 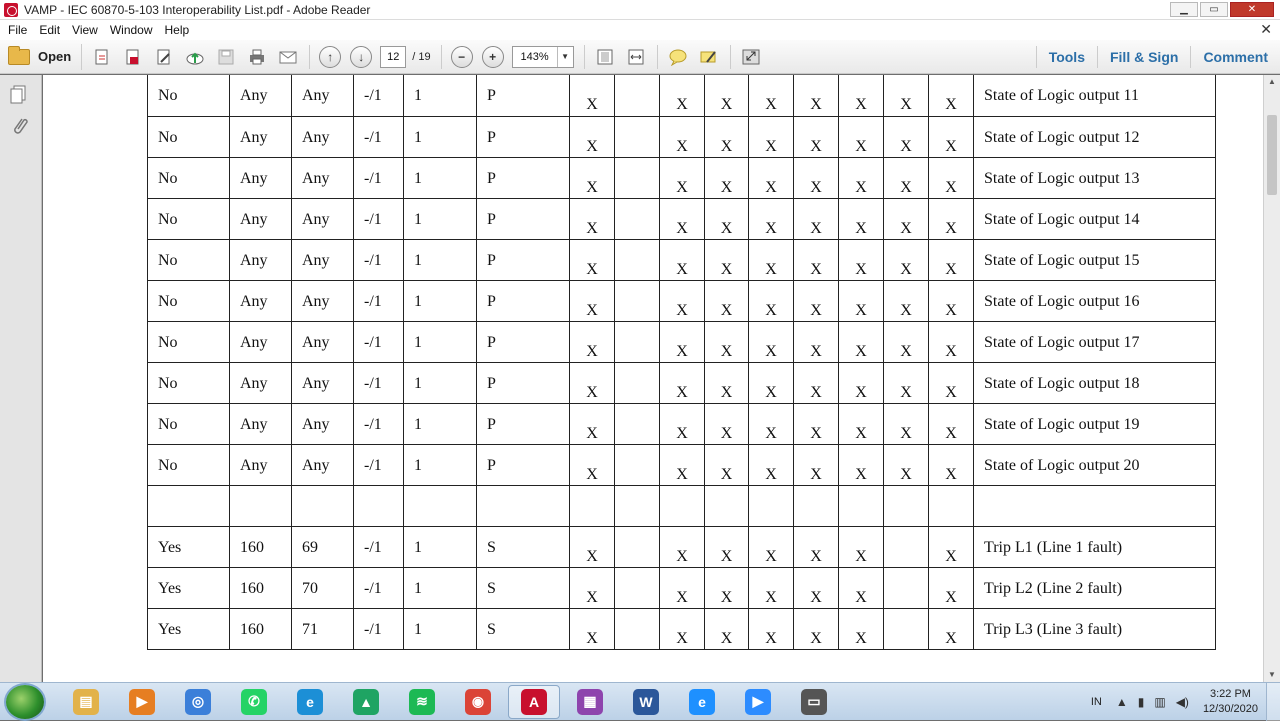 What do you see at coordinates (55, 56) in the screenshot?
I see `open-label: Open` at bounding box center [55, 56].